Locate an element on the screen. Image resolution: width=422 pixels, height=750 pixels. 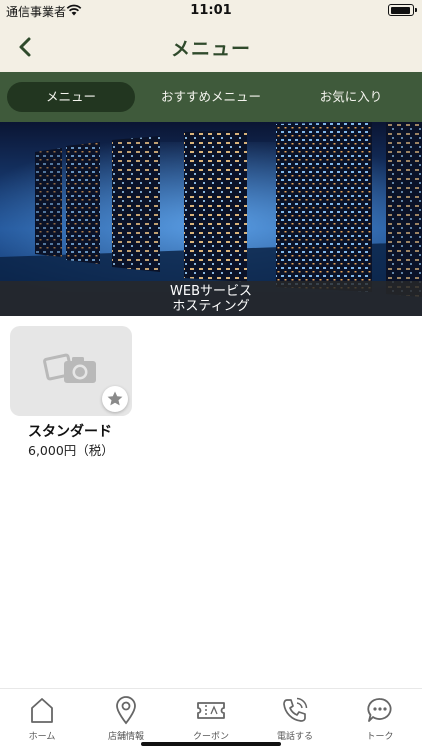
nav-coupon: クーポン is located at coordinates (211, 721).